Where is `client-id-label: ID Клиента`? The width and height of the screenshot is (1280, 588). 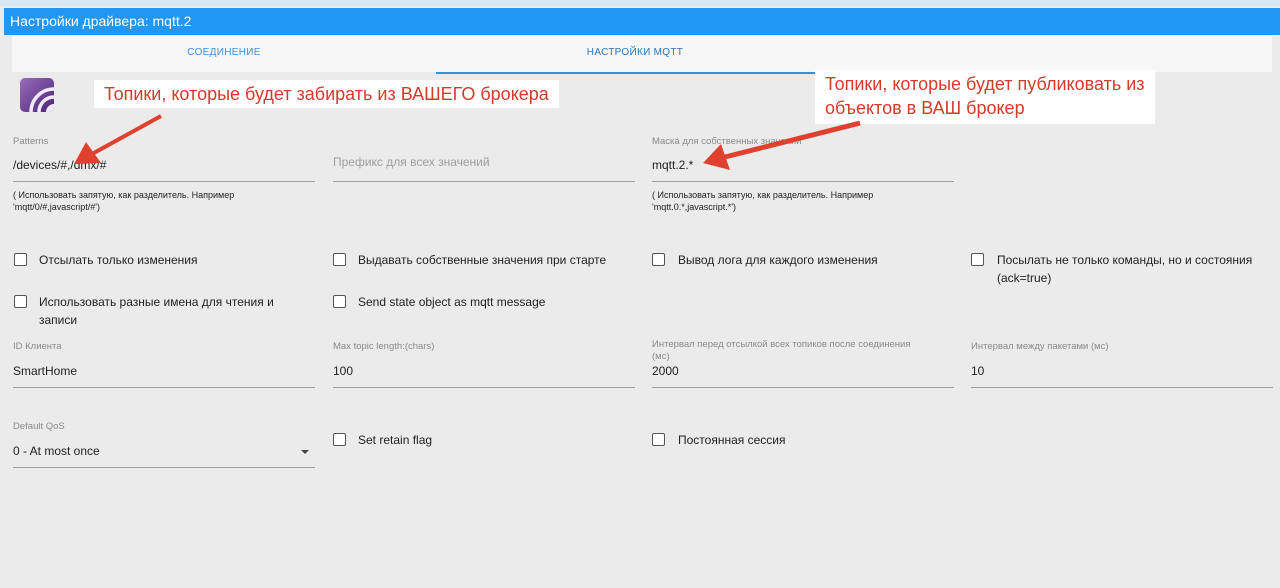 client-id-label: ID Клиента is located at coordinates (37, 346).